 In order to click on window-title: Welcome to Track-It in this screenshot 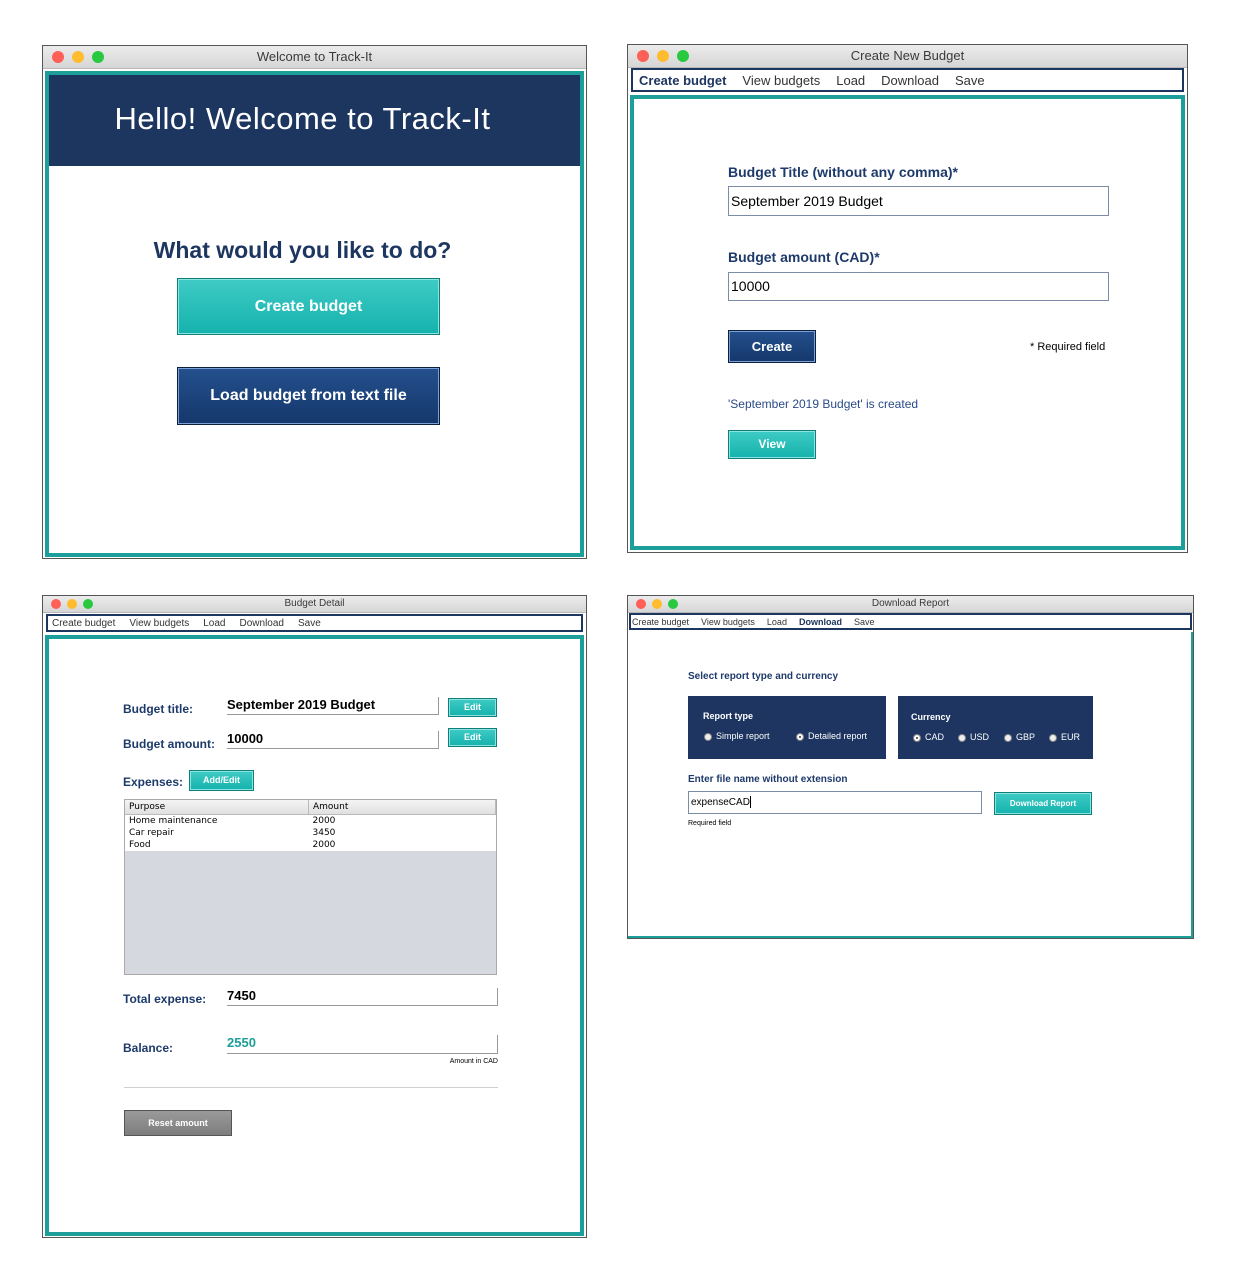, I will do `click(314, 56)`.